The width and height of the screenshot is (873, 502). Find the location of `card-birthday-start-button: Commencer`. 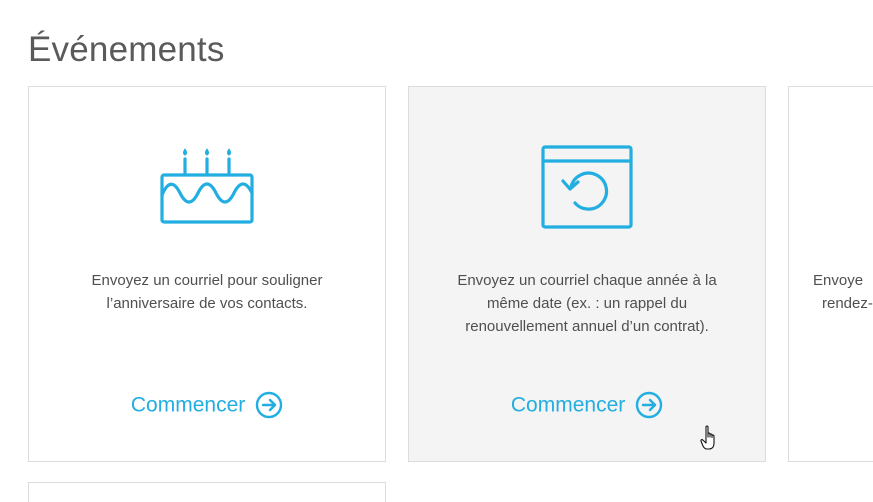

card-birthday-start-button: Commencer is located at coordinates (207, 405).